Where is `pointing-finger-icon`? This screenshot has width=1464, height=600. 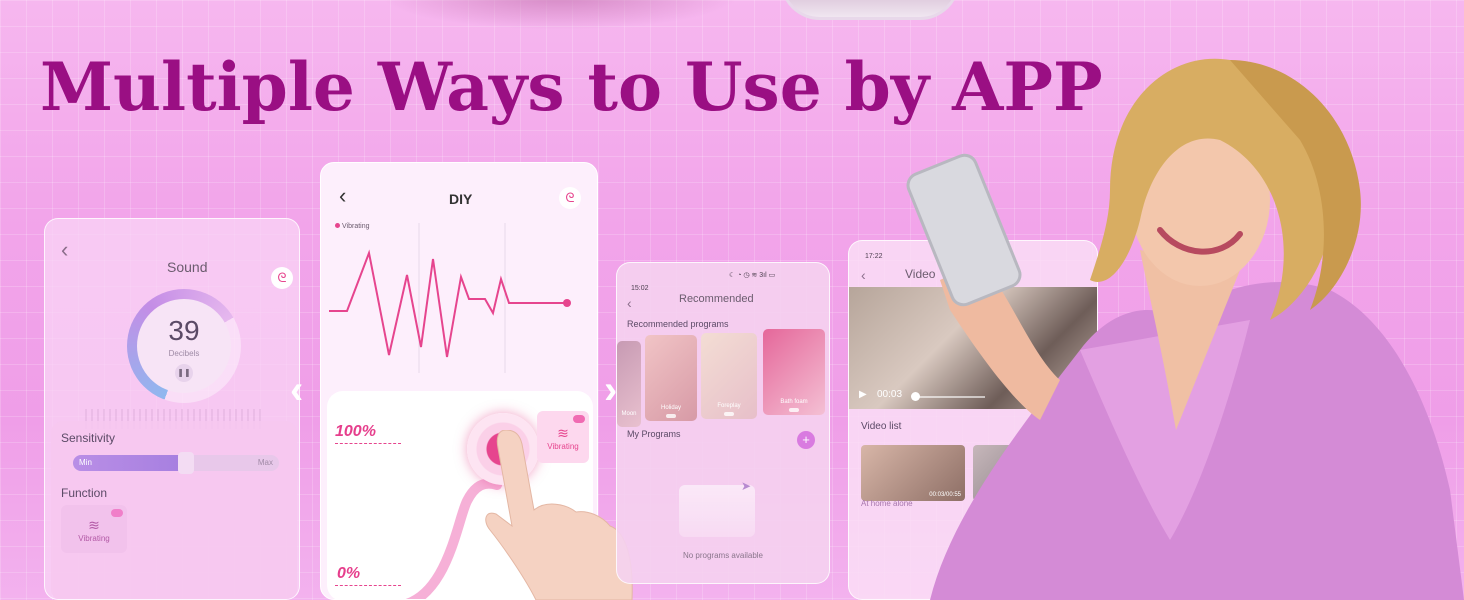 pointing-finger-icon is located at coordinates (559, 515).